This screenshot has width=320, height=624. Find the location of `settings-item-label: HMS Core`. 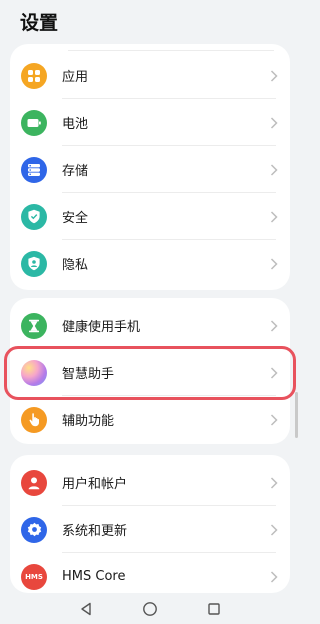

settings-item-label: HMS Core is located at coordinates (94, 576).